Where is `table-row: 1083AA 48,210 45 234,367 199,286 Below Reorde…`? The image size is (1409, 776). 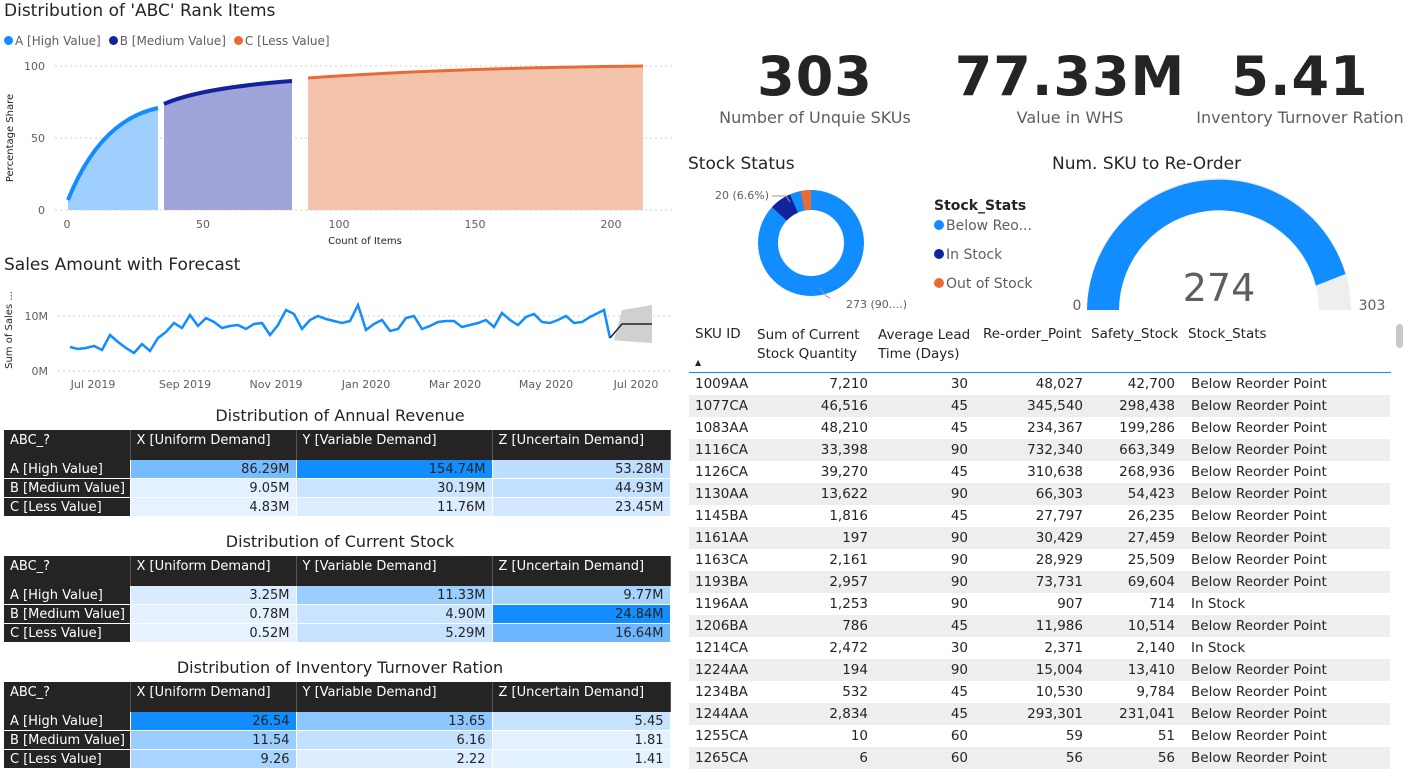
table-row: 1083AA 48,210 45 234,367 199,286 Below Reorde… is located at coordinates (1039, 428).